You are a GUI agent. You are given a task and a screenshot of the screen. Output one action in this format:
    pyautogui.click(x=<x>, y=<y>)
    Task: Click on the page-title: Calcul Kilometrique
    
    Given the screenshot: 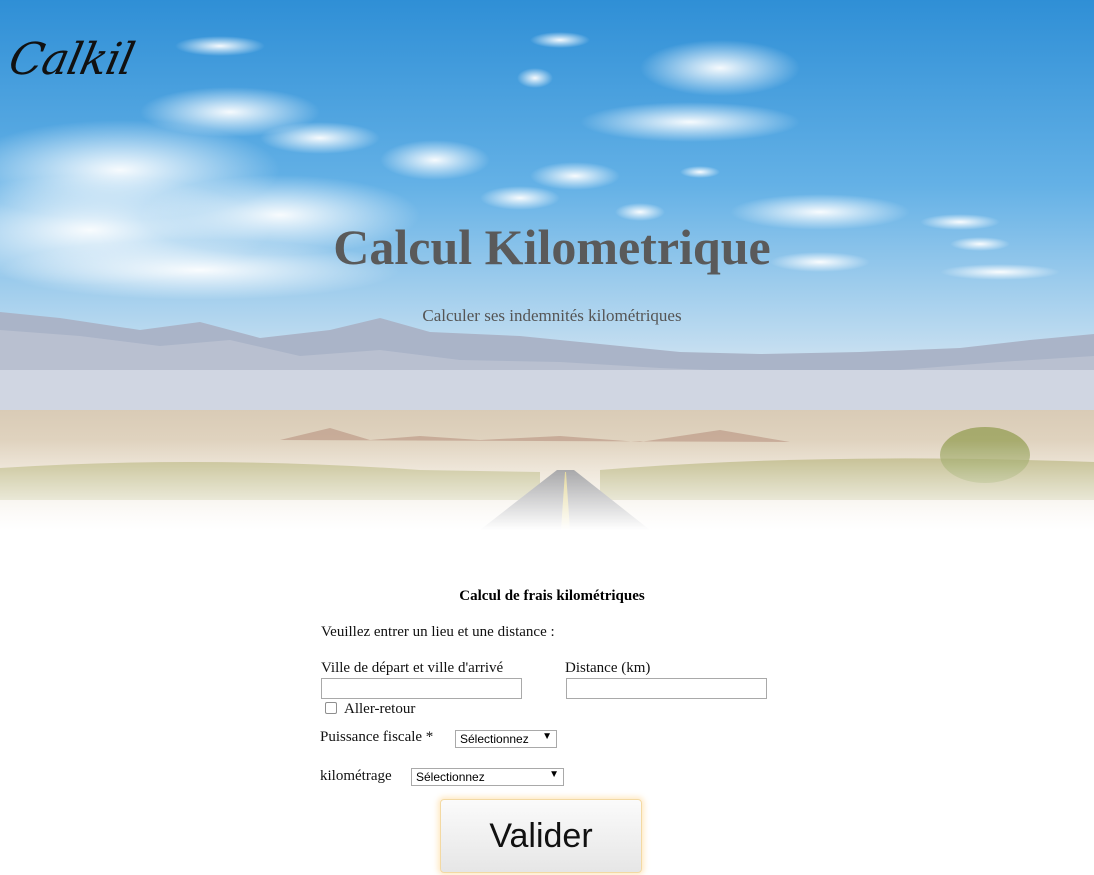 What is the action you would take?
    pyautogui.click(x=552, y=247)
    